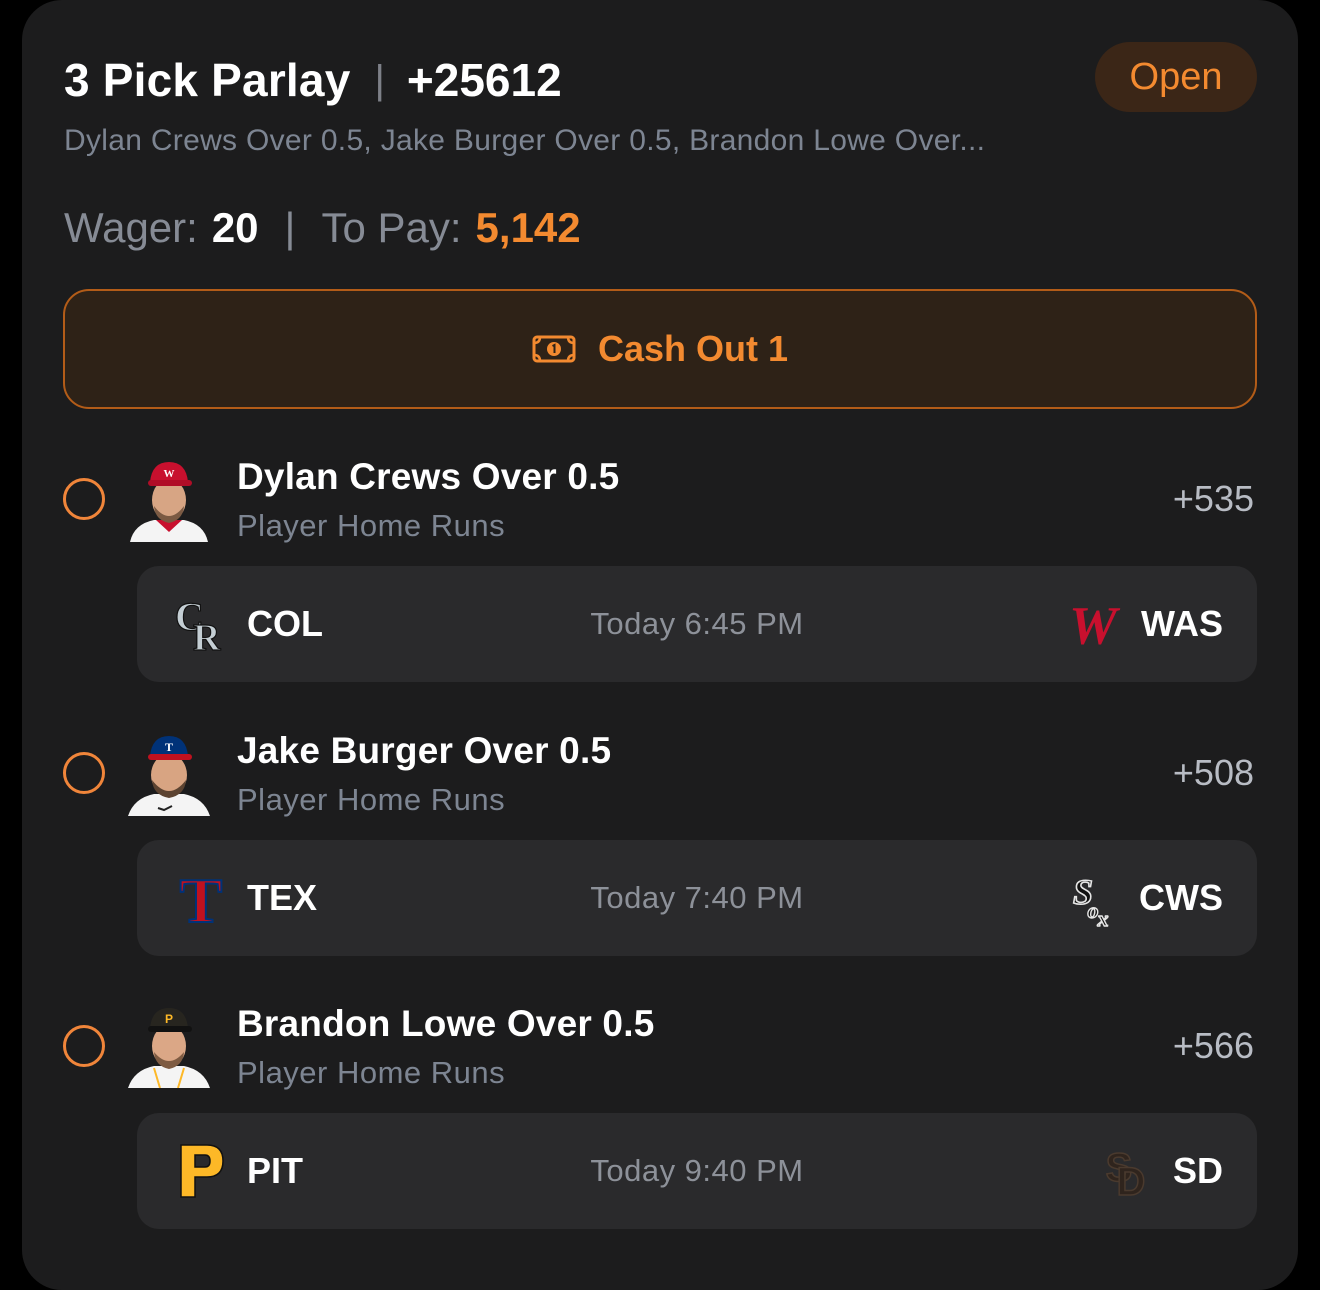 This screenshot has width=1320, height=1290. What do you see at coordinates (169, 1047) in the screenshot?
I see `player-avatar: P` at bounding box center [169, 1047].